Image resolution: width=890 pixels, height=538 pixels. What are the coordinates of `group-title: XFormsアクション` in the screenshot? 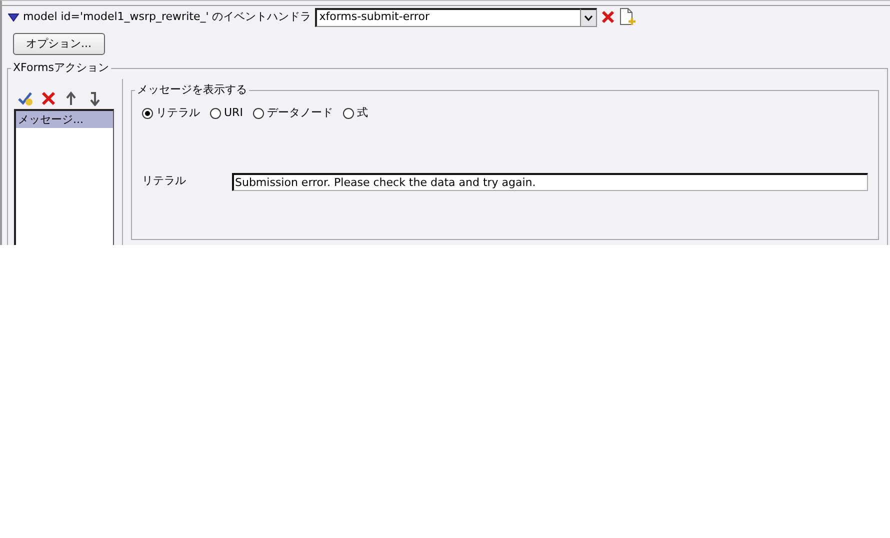 It's located at (61, 68).